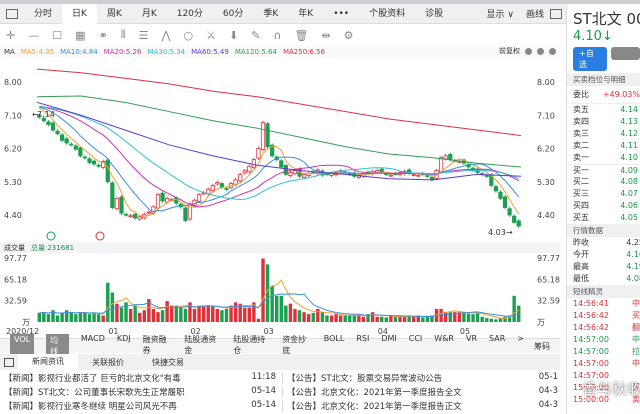 The image size is (640, 414). I want to click on tab-news: 新闻资讯, so click(48, 362).